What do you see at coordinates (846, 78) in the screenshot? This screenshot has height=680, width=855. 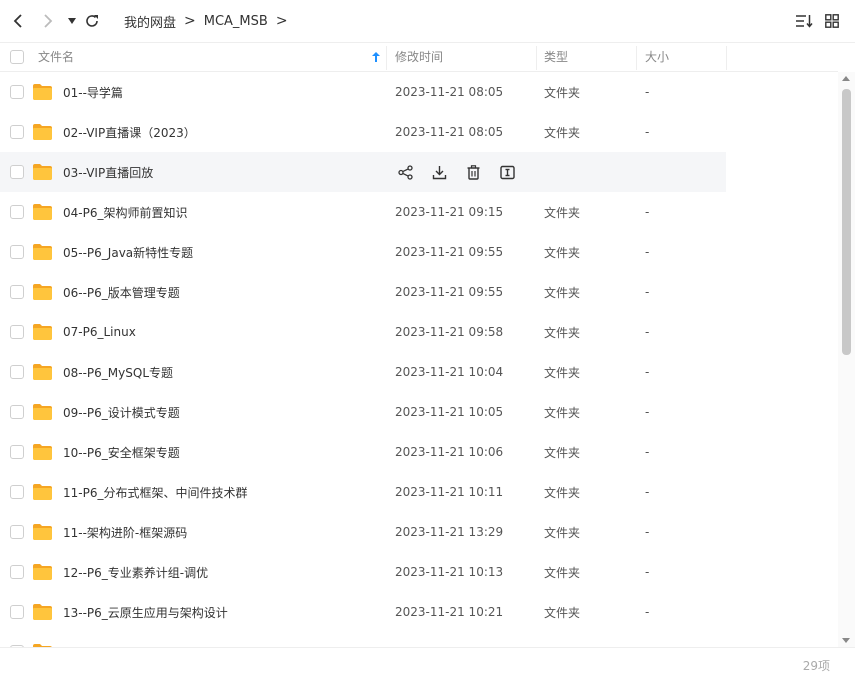 I see `scroll-up-arrow` at bounding box center [846, 78].